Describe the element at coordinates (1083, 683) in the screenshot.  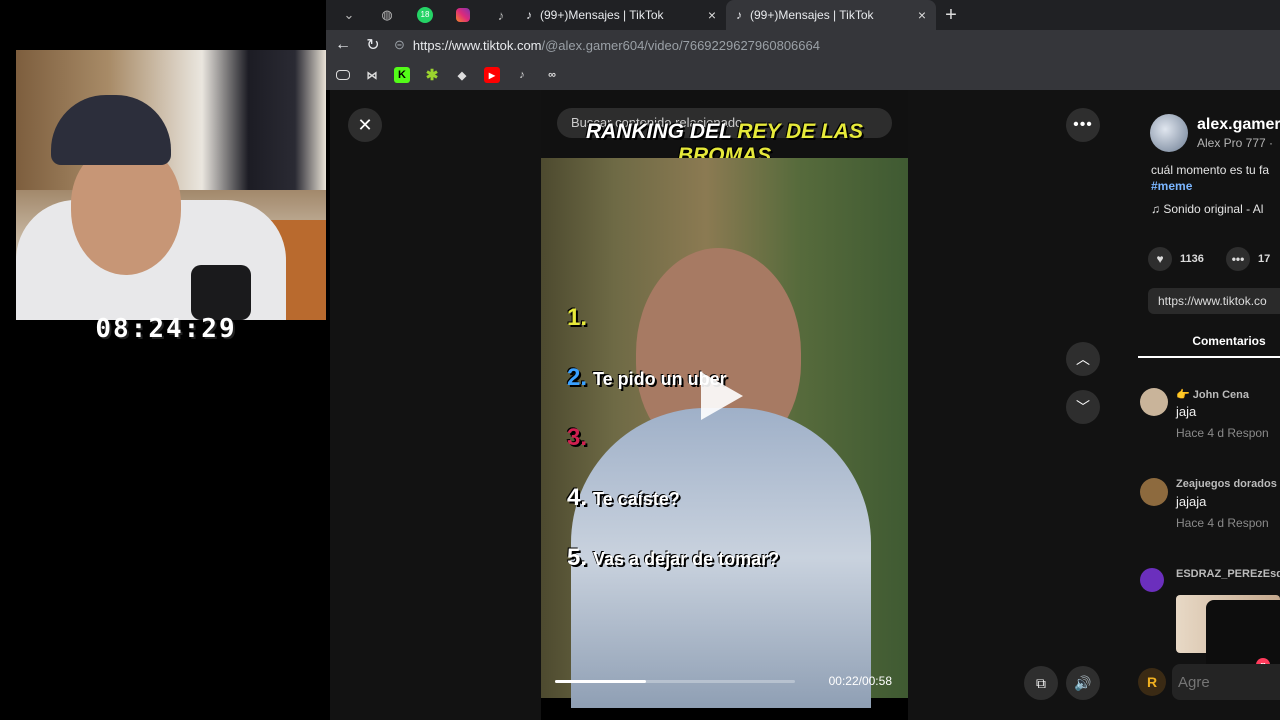
I see `volume-button: 🔊` at that location.